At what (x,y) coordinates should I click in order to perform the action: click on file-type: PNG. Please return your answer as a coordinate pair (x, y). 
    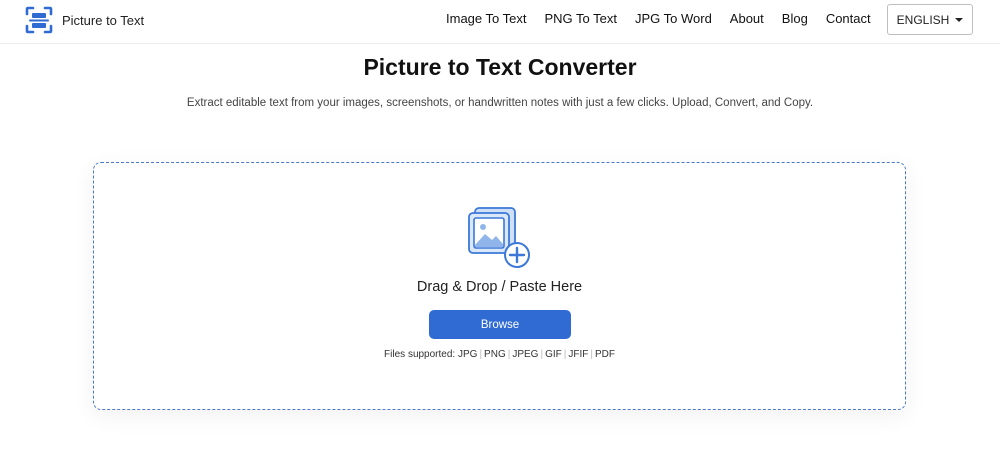
    Looking at the image, I should click on (495, 354).